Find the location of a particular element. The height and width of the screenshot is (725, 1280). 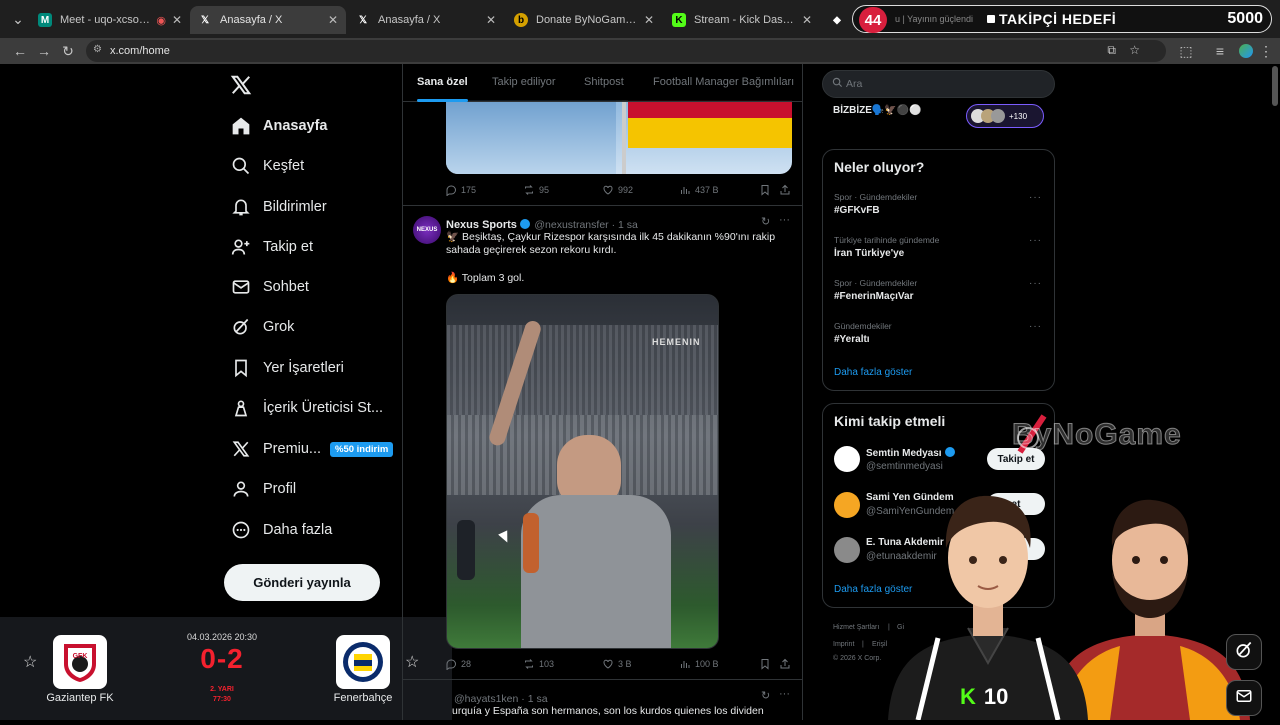

nav-bookmarks: Yer İşaretleri is located at coordinates (287, 368).